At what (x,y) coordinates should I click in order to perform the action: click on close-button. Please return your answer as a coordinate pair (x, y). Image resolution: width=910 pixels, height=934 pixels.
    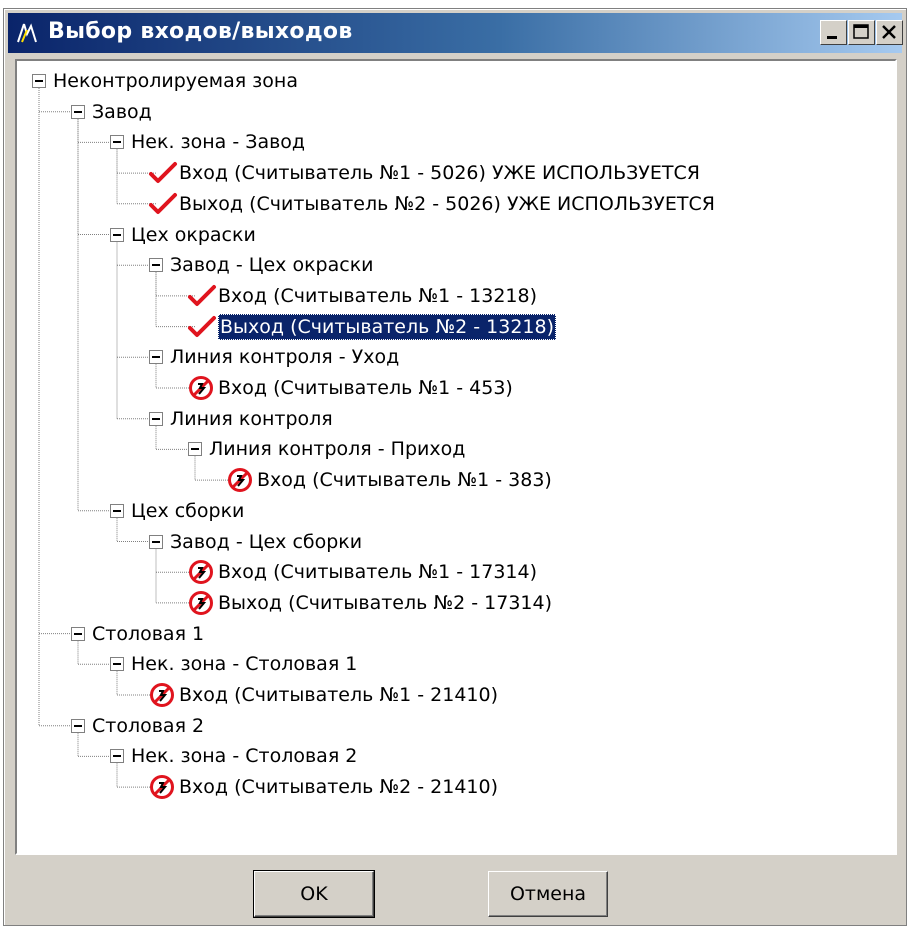
    Looking at the image, I should click on (889, 32).